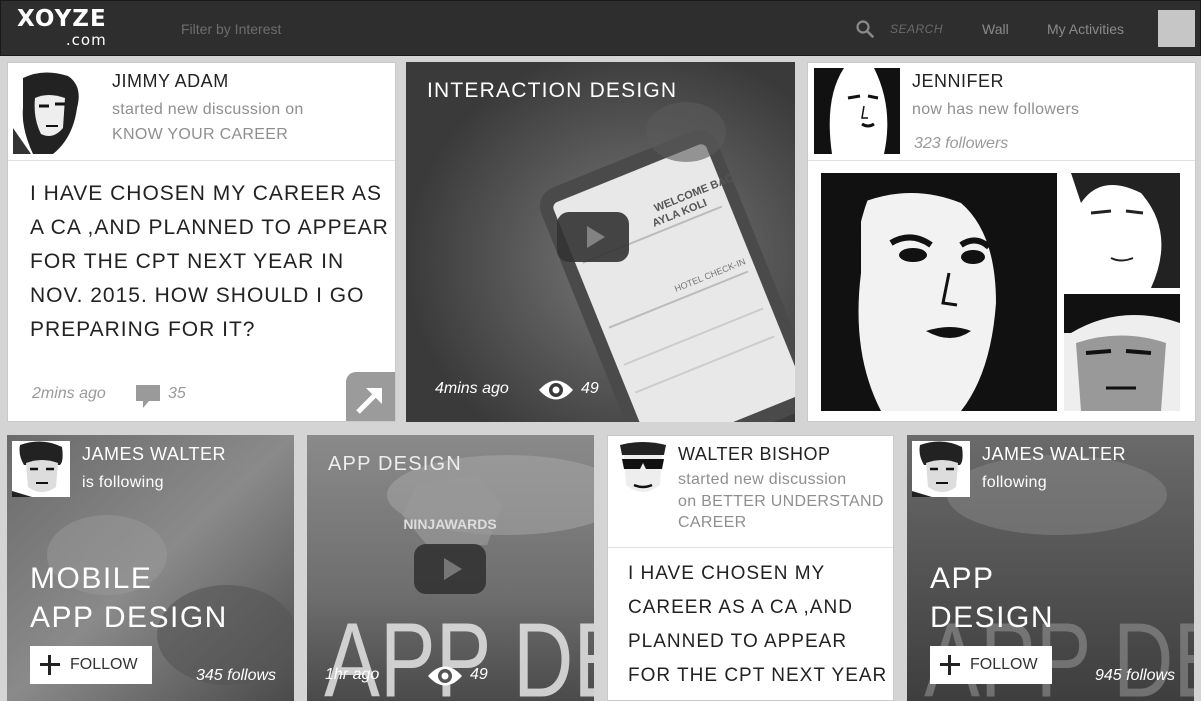 This screenshot has height=701, width=1201. I want to click on comment-count: 35, so click(177, 393).